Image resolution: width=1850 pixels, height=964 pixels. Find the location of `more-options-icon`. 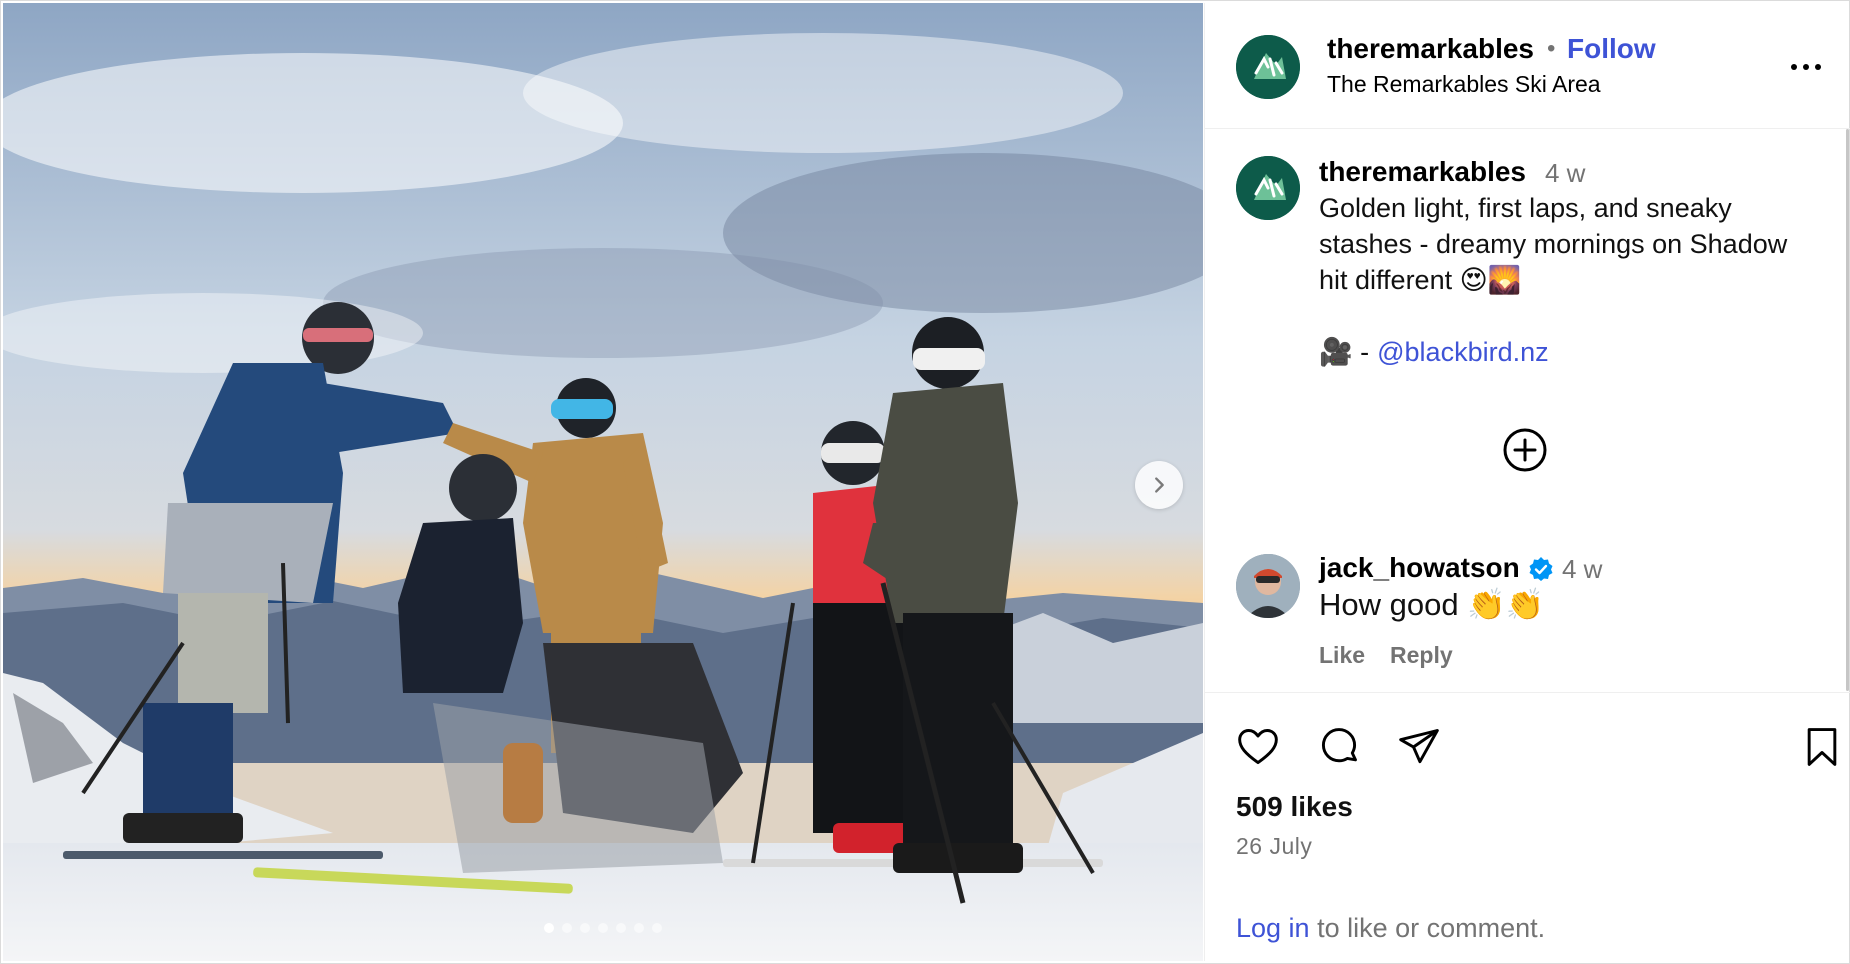

more-options-icon is located at coordinates (1811, 67).